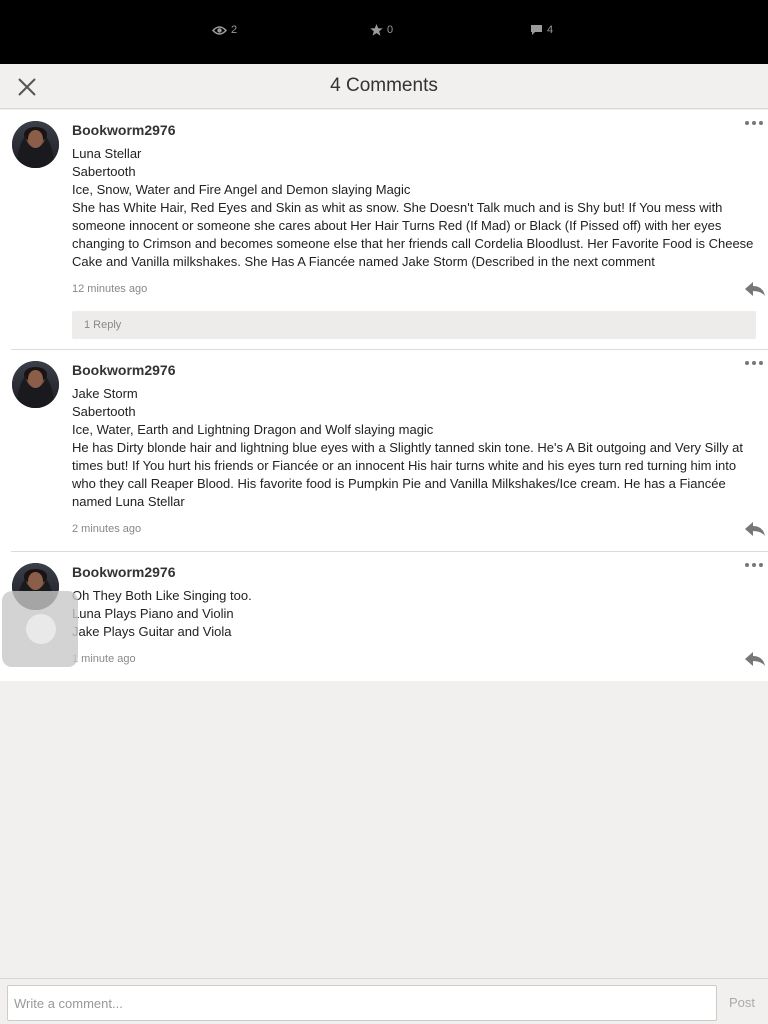 The image size is (768, 1024). What do you see at coordinates (376, 30) in the screenshot?
I see `star-icon` at bounding box center [376, 30].